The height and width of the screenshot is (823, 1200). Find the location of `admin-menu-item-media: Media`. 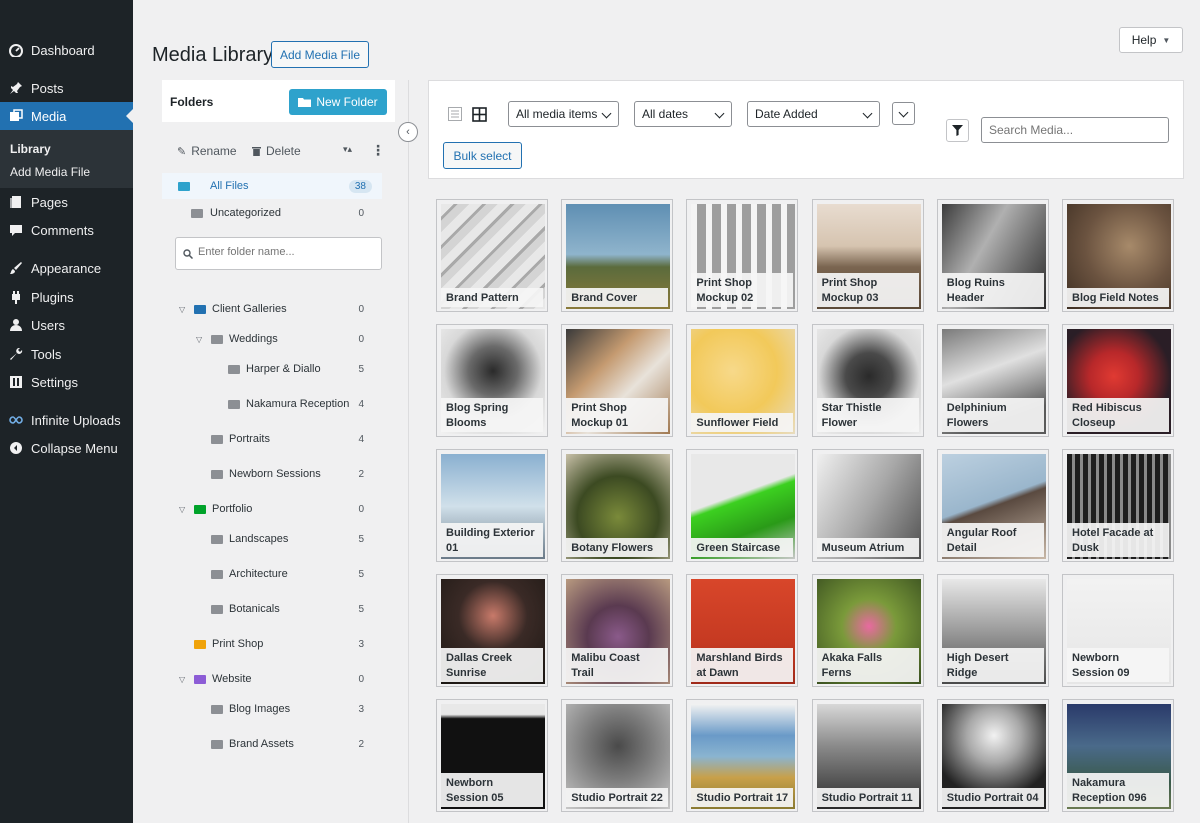

admin-menu-item-media: Media is located at coordinates (66, 116).